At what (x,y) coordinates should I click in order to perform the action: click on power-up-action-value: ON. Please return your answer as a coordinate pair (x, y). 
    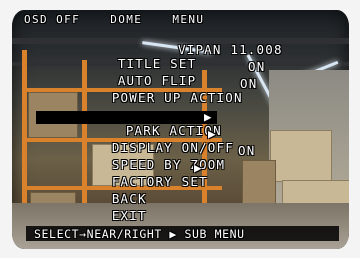
    Looking at the image, I should click on (249, 83).